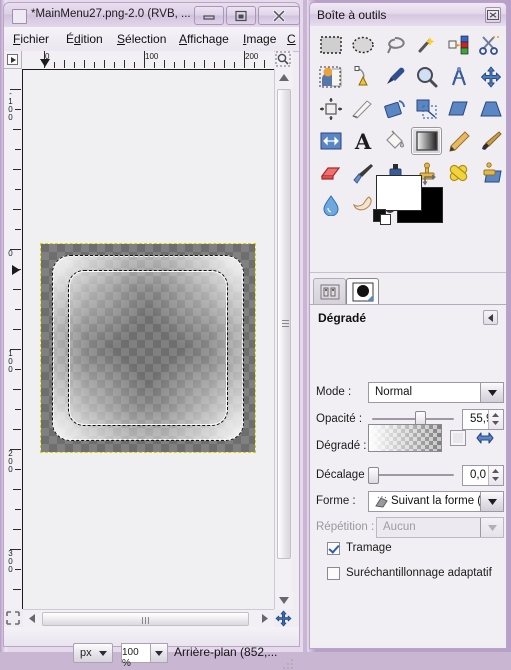 The height and width of the screenshot is (670, 511). What do you see at coordinates (291, 39) in the screenshot?
I see `menu-calque: C` at bounding box center [291, 39].